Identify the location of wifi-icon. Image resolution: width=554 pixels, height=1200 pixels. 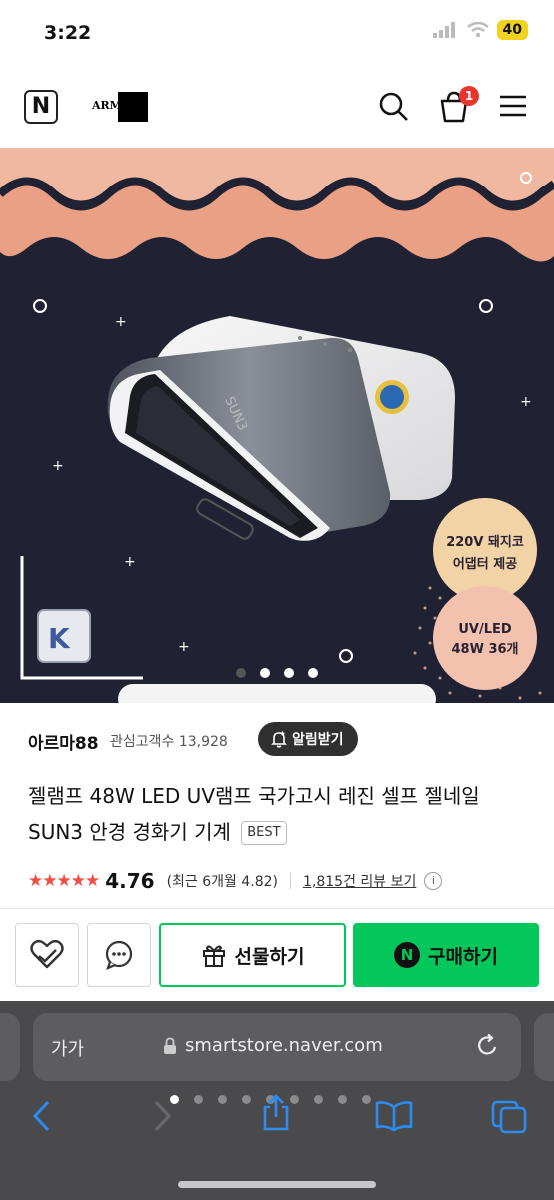
(477, 30).